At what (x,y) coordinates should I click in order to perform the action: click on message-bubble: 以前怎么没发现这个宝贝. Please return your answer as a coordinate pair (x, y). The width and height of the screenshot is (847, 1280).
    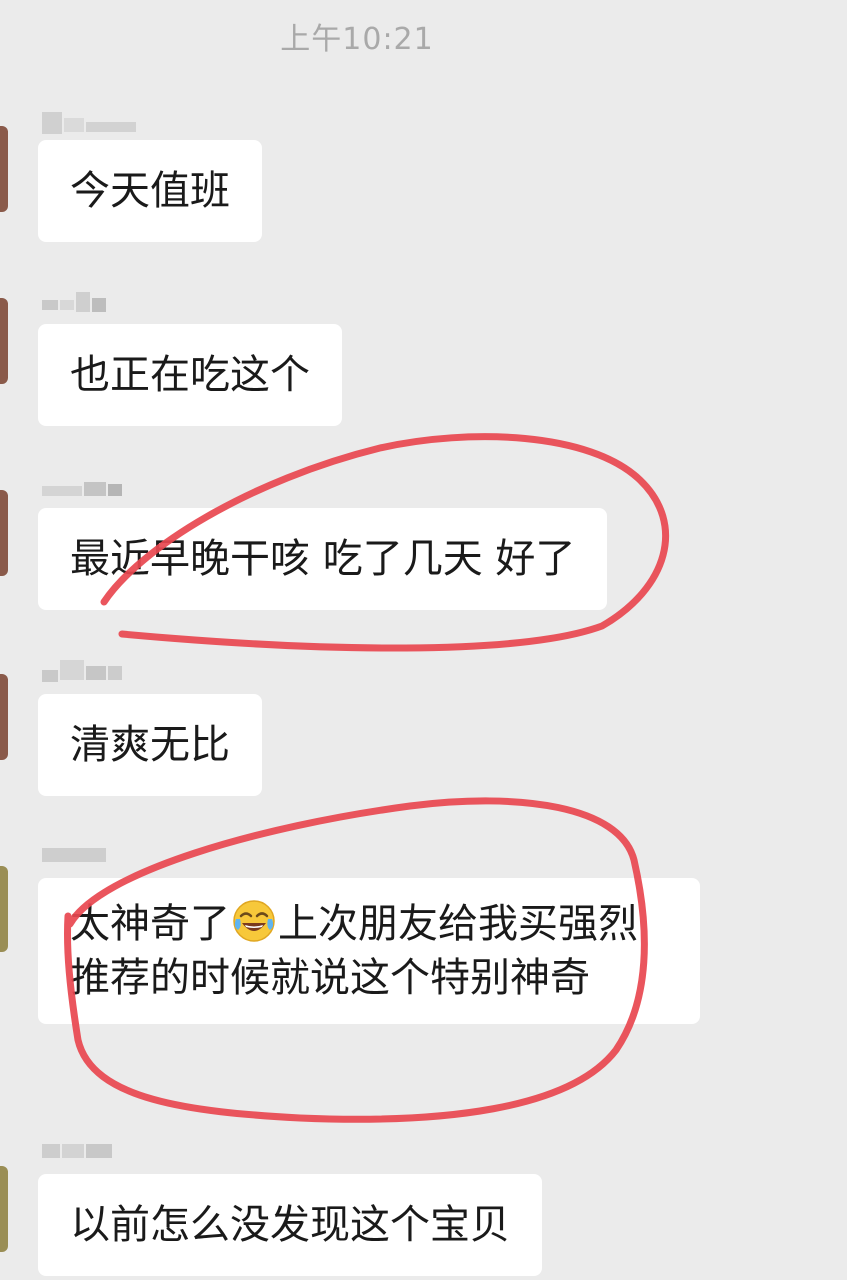
    Looking at the image, I should click on (290, 1225).